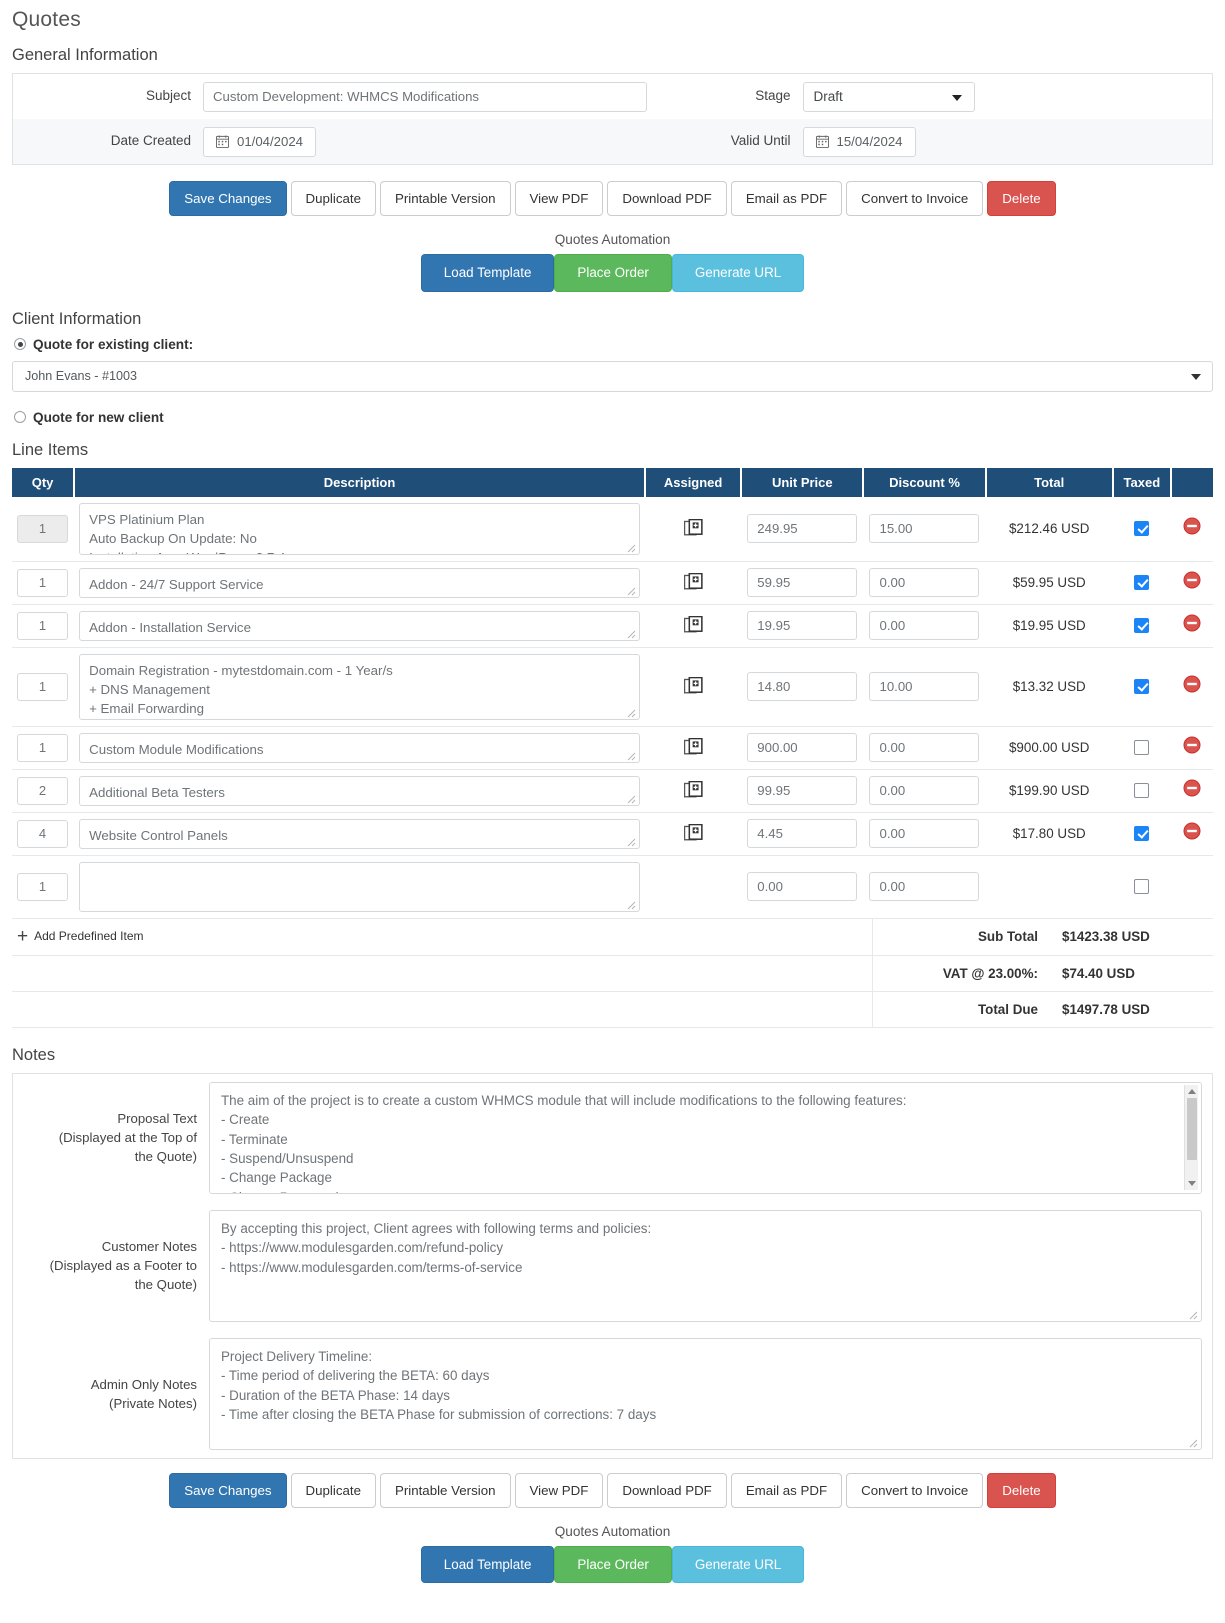 The height and width of the screenshot is (1623, 1225). I want to click on duplicate-button-bottom: Duplicate, so click(333, 1490).